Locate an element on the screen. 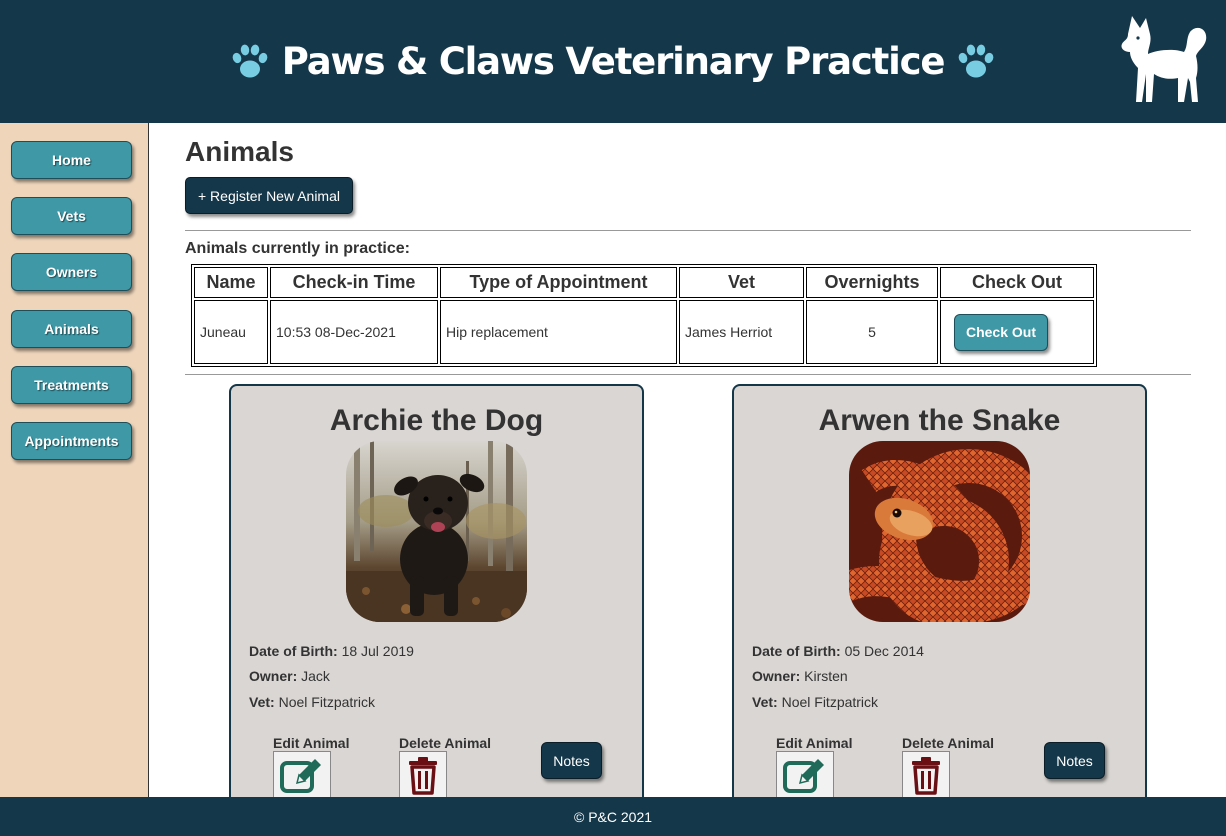 The height and width of the screenshot is (836, 1226). sidebar-item-vets: Vets is located at coordinates (71, 216).